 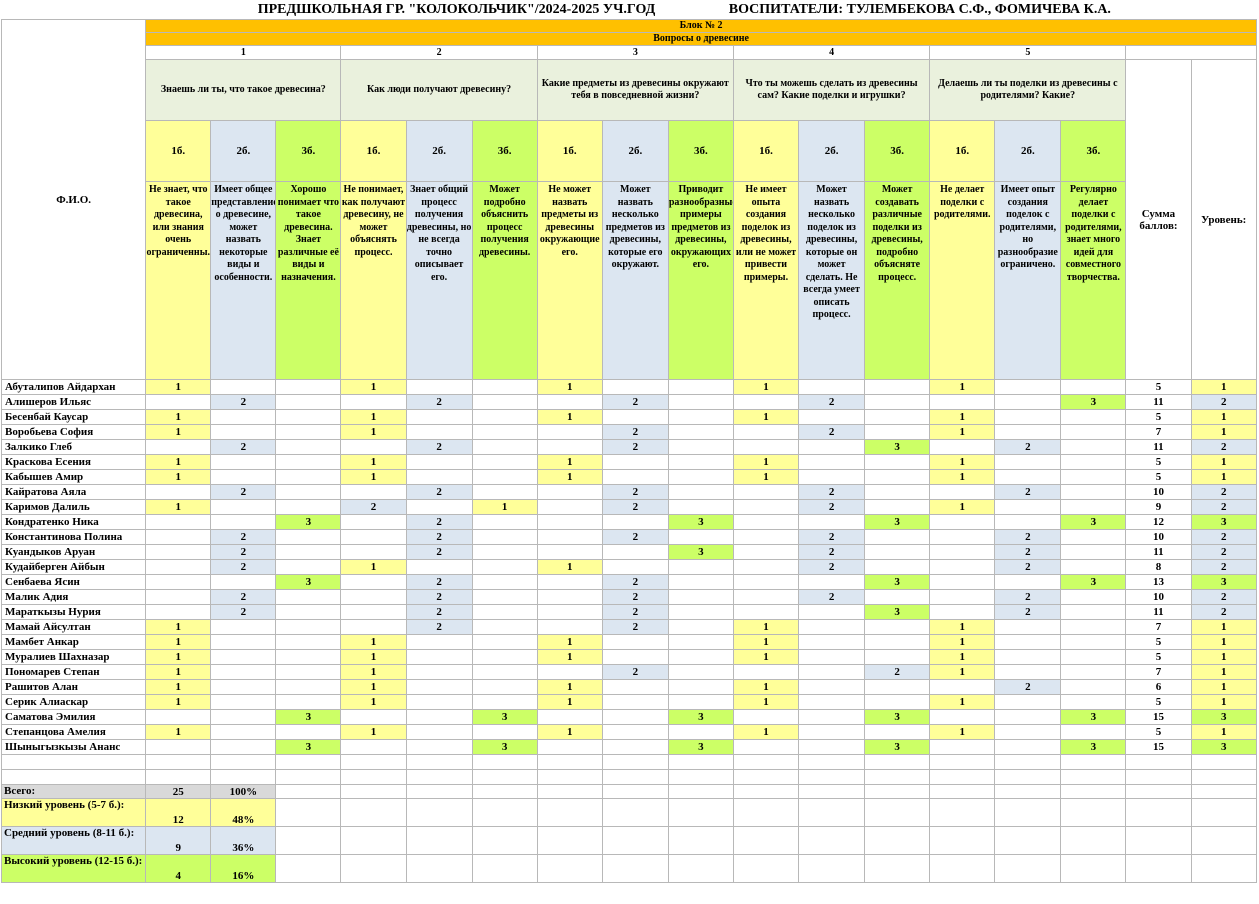 I want to click on child-name: Кудайберген Айбын, so click(x=73, y=567).